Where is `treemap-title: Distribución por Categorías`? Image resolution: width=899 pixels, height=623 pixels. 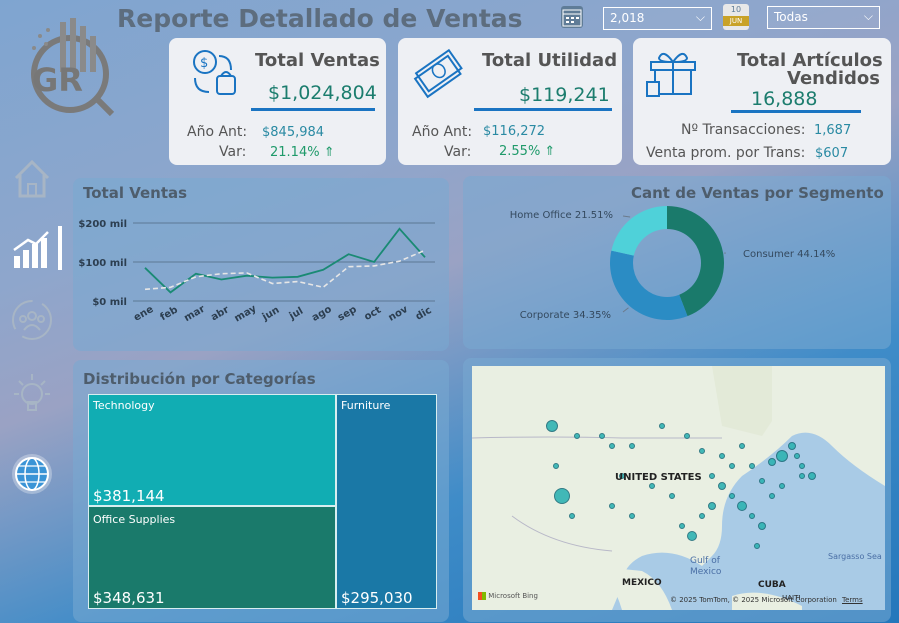
treemap-title: Distribución por Categorías is located at coordinates (199, 379).